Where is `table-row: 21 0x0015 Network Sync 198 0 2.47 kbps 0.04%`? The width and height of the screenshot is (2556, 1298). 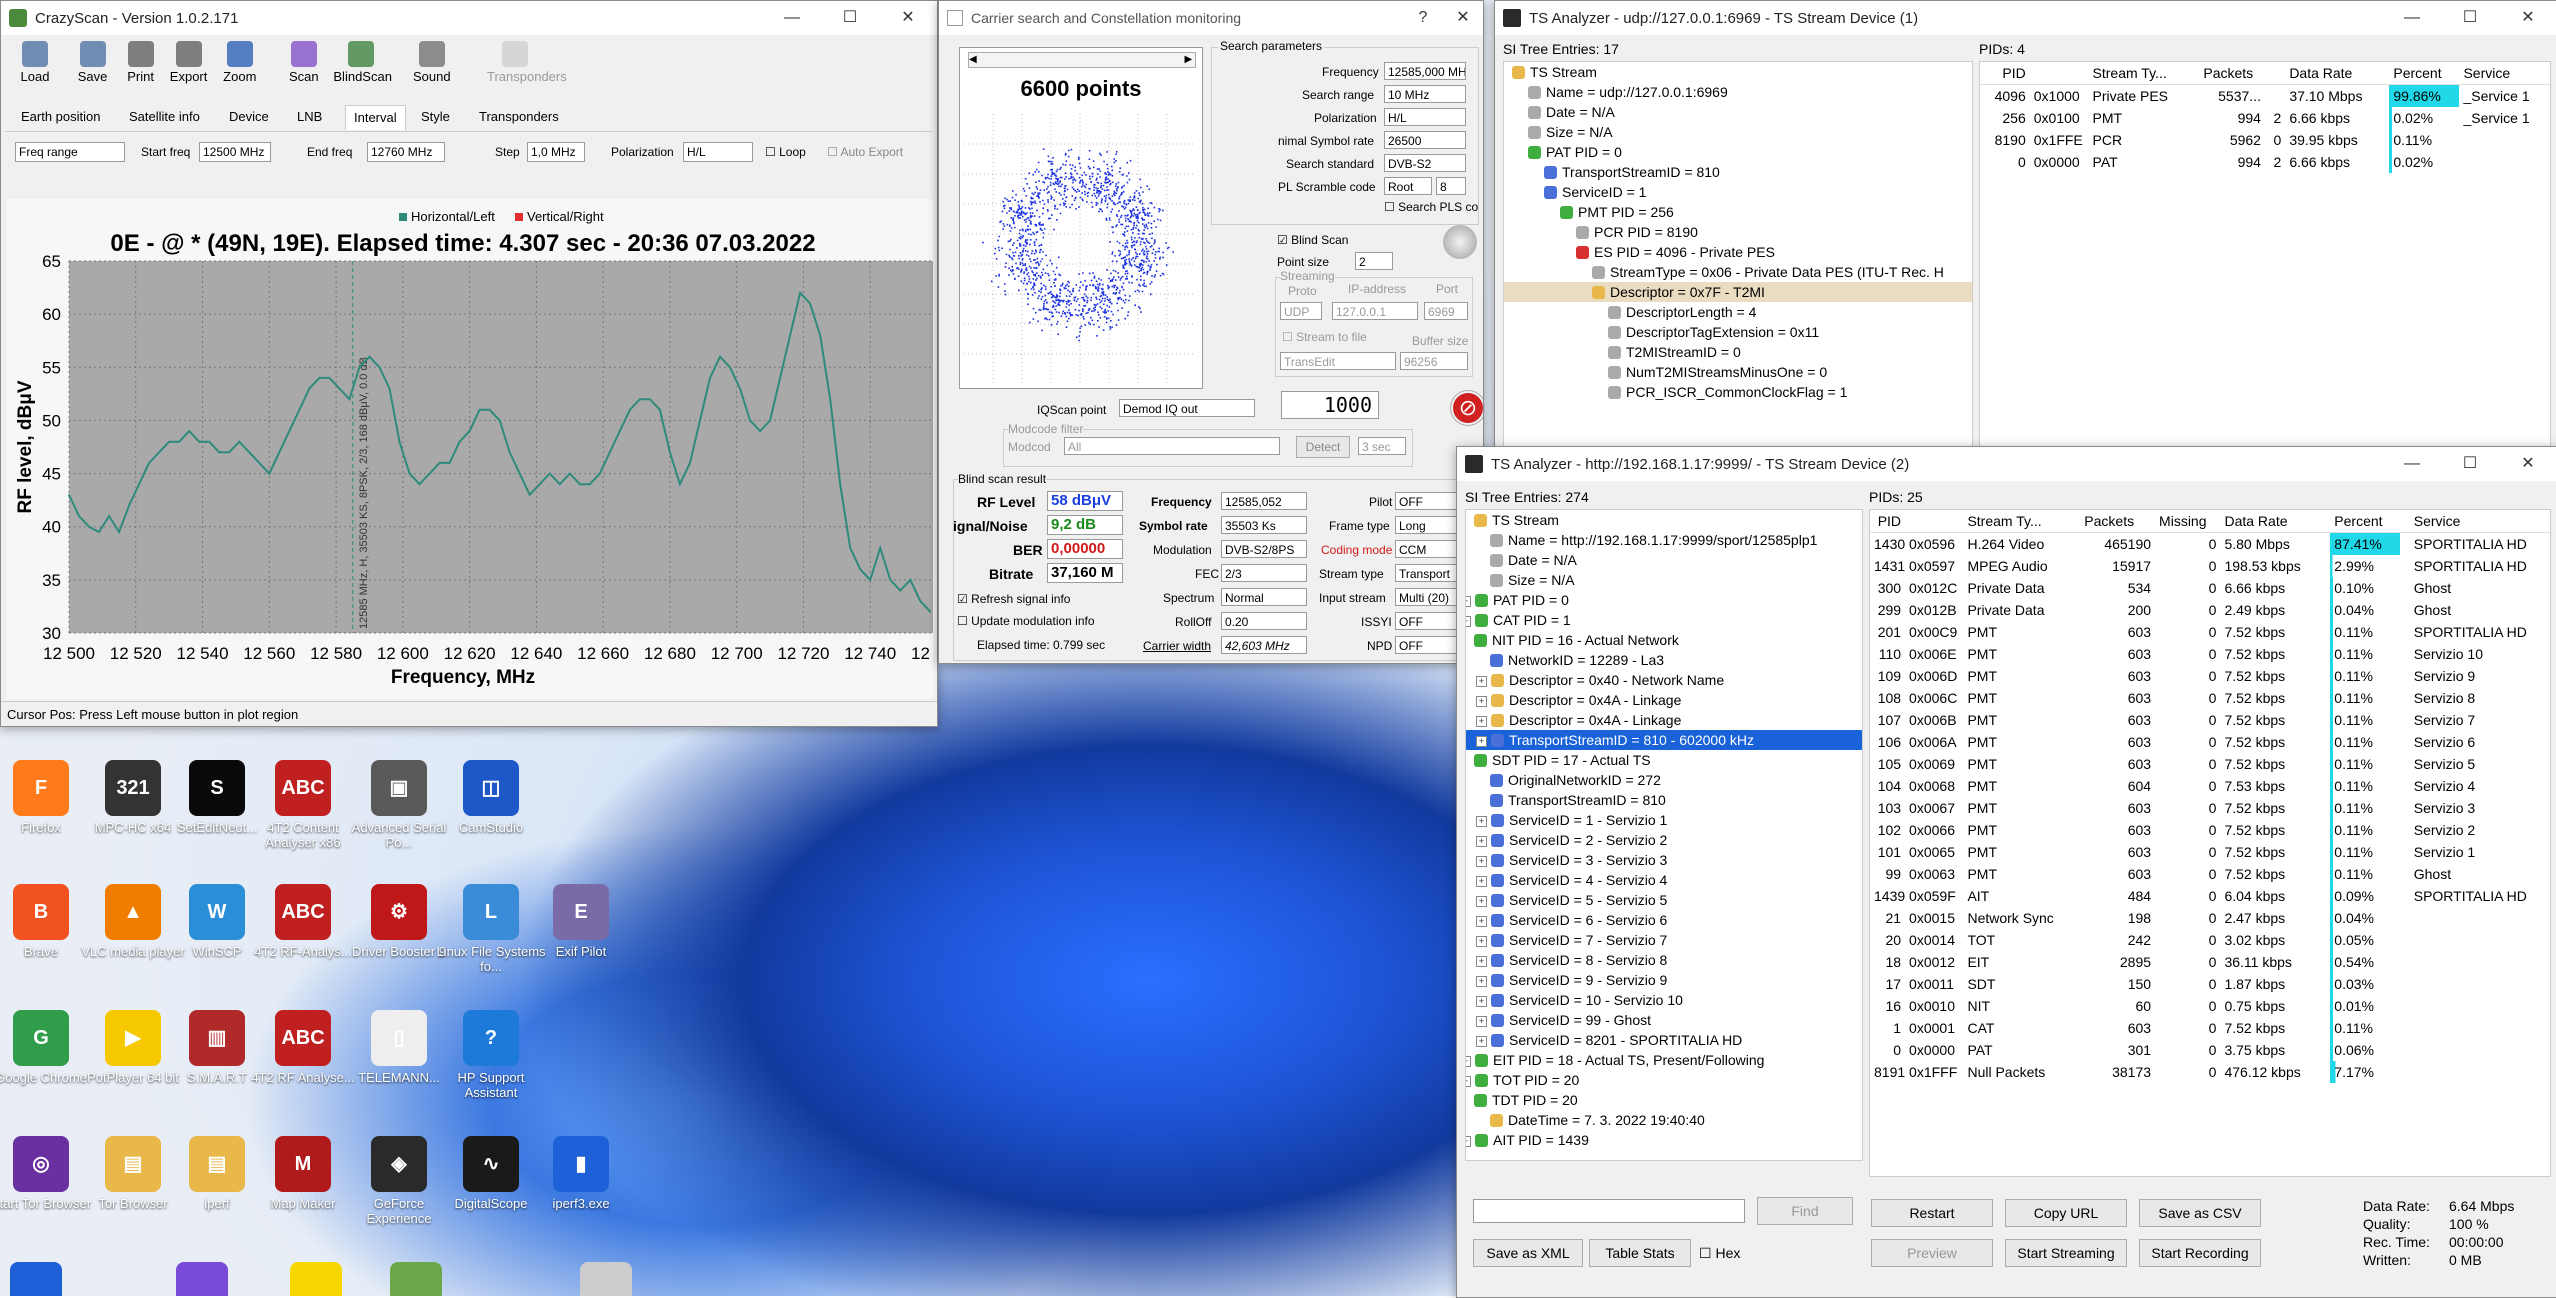
table-row: 21 0x0015 Network Sync 198 0 2.47 kbps 0.04% is located at coordinates (2210, 918).